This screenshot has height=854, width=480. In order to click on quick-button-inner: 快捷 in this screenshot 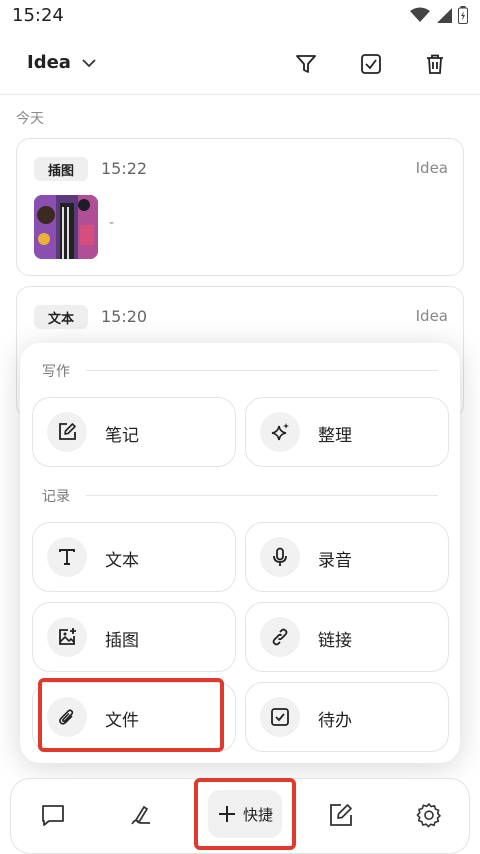, I will do `click(245, 814)`.